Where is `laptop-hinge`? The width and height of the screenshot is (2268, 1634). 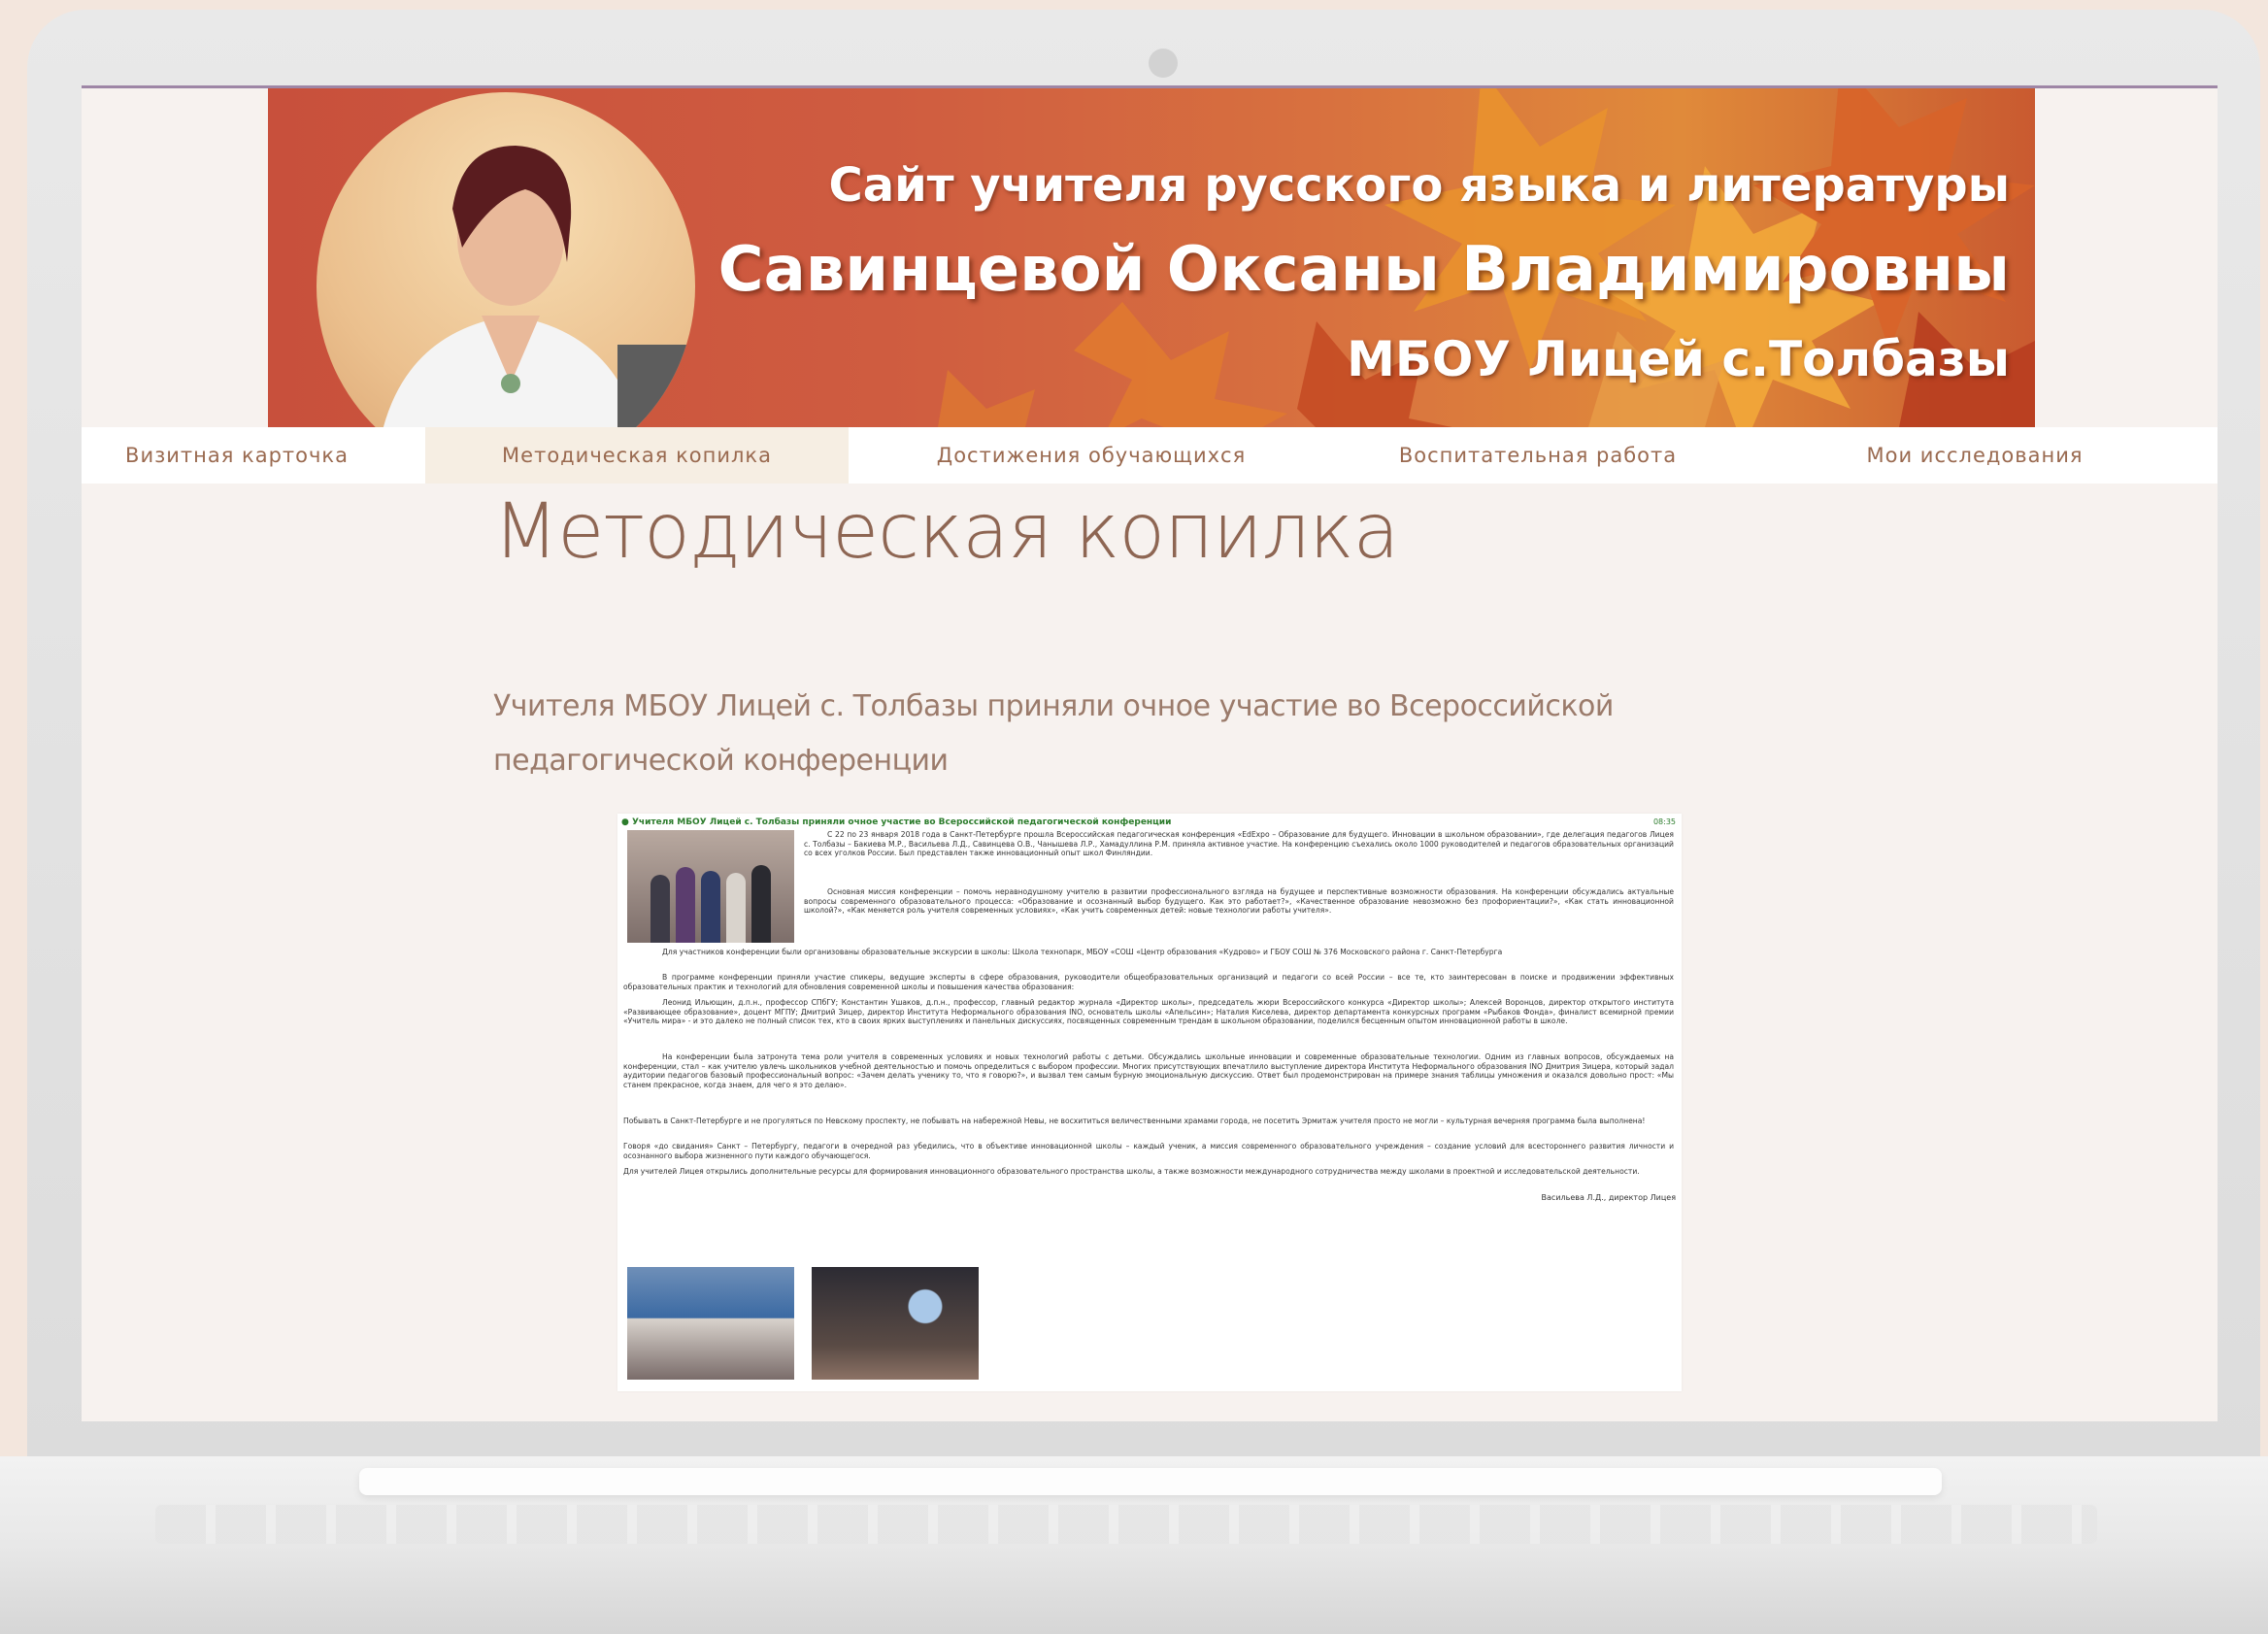 laptop-hinge is located at coordinates (1150, 1481).